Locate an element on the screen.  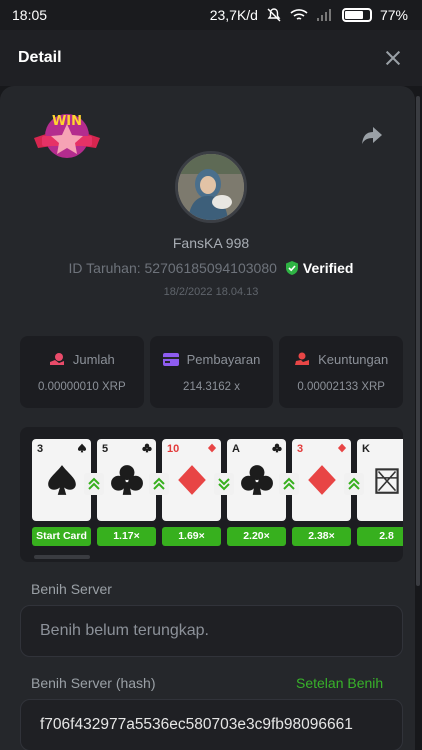
win-badge-icon: WIN is located at coordinates (67, 136).